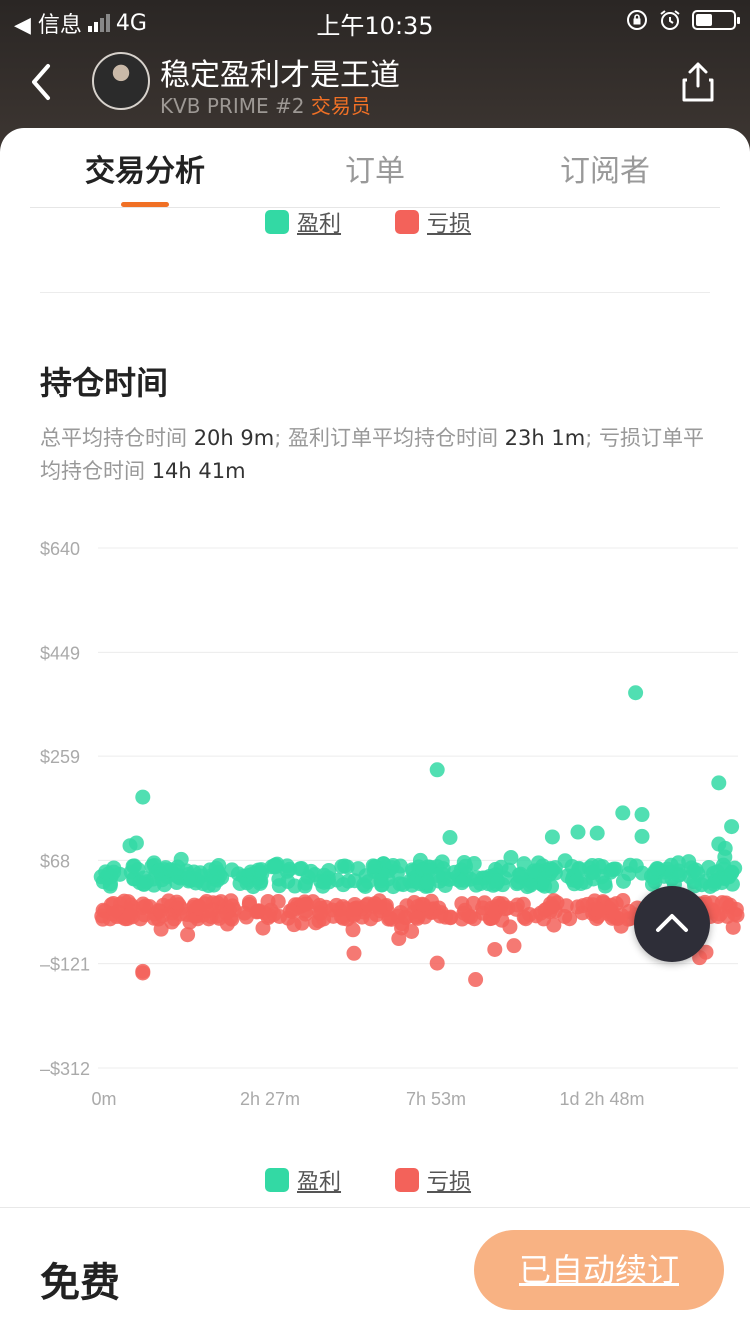 Image resolution: width=750 pixels, height=1334 pixels. I want to click on avatar, so click(121, 81).